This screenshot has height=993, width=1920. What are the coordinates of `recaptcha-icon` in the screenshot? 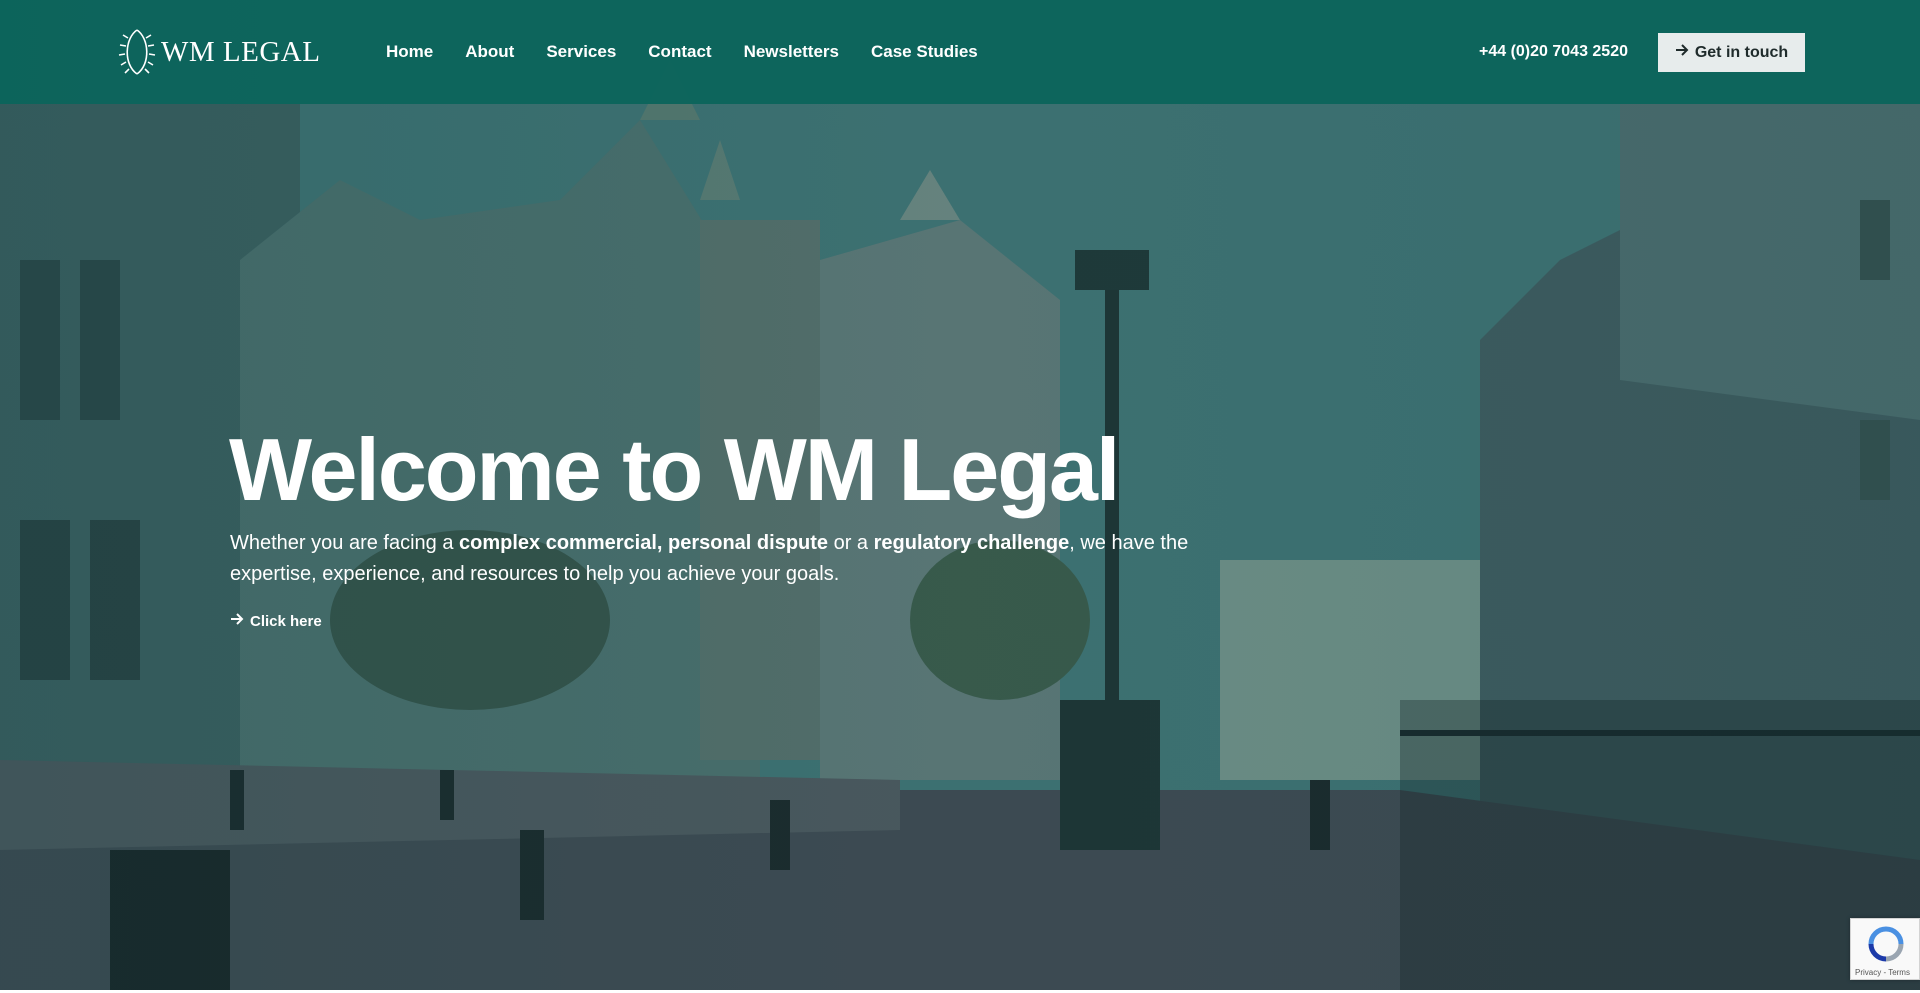 It's located at (1886, 944).